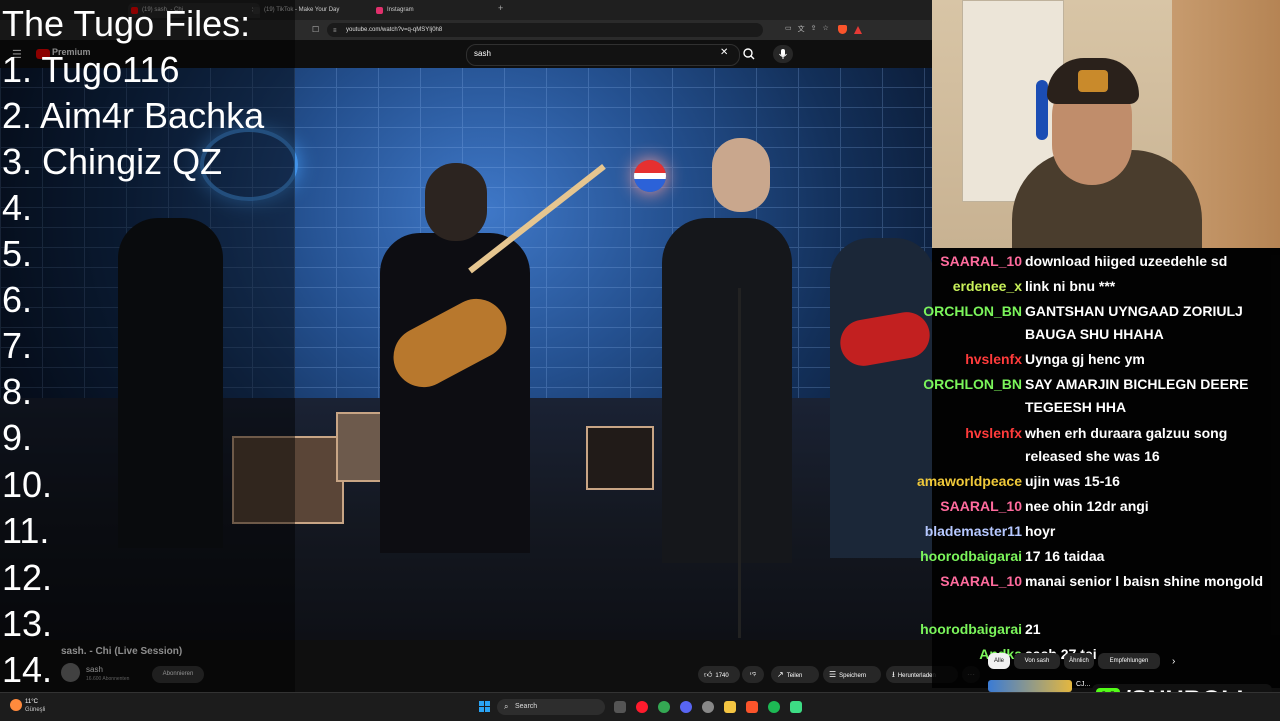  I want to click on save-playlist-icon: ☰, so click(833, 674).